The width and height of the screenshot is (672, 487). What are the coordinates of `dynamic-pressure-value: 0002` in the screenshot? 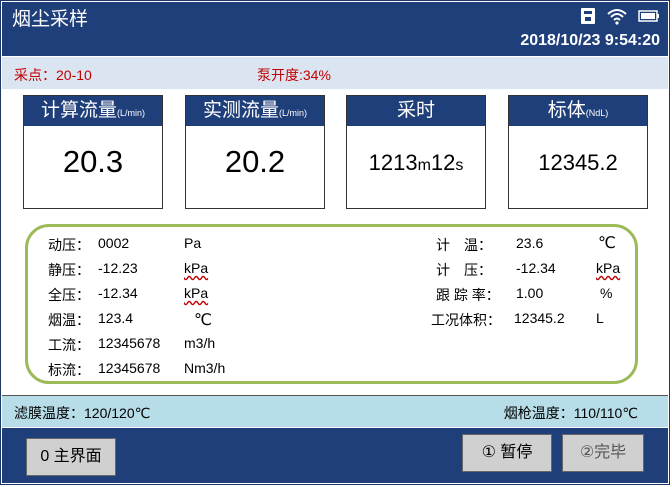 It's located at (114, 243).